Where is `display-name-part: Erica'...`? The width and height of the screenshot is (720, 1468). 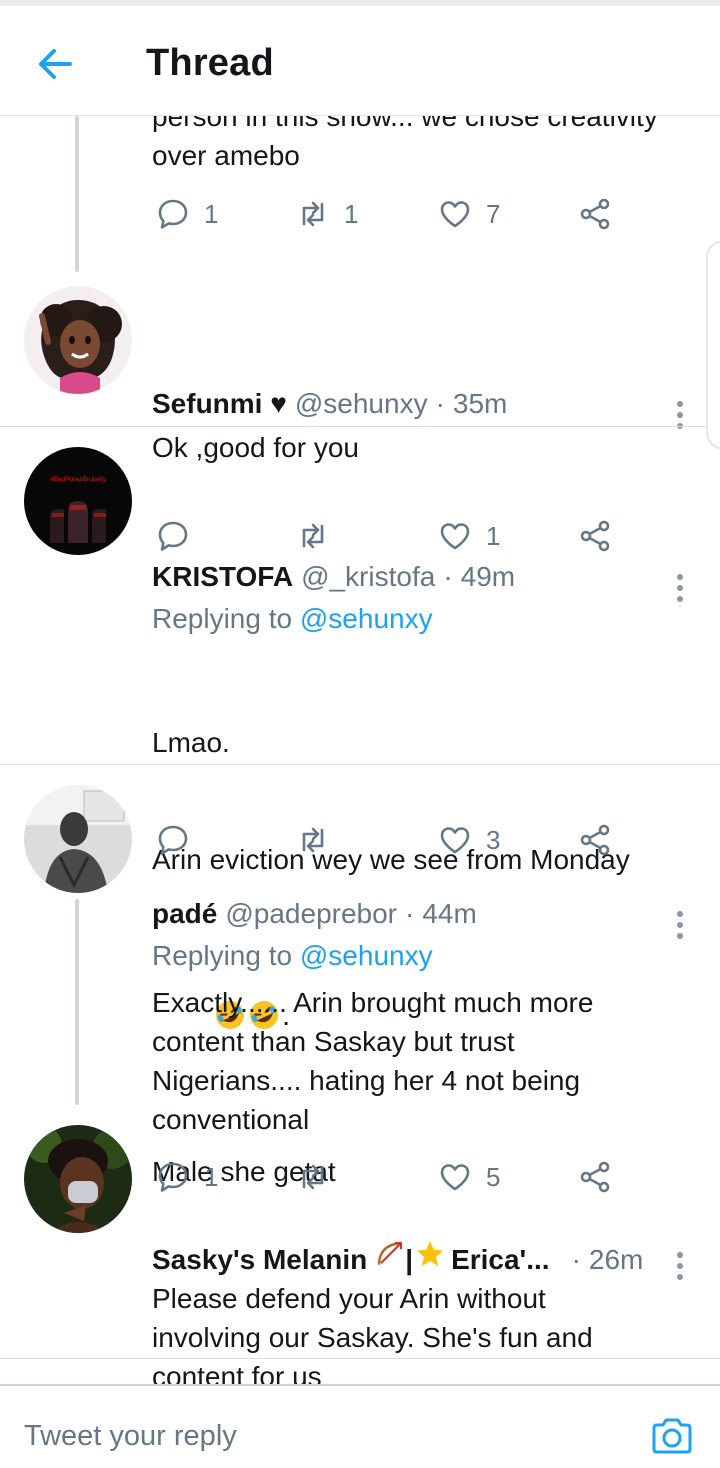 display-name-part: Erica'... is located at coordinates (500, 1260).